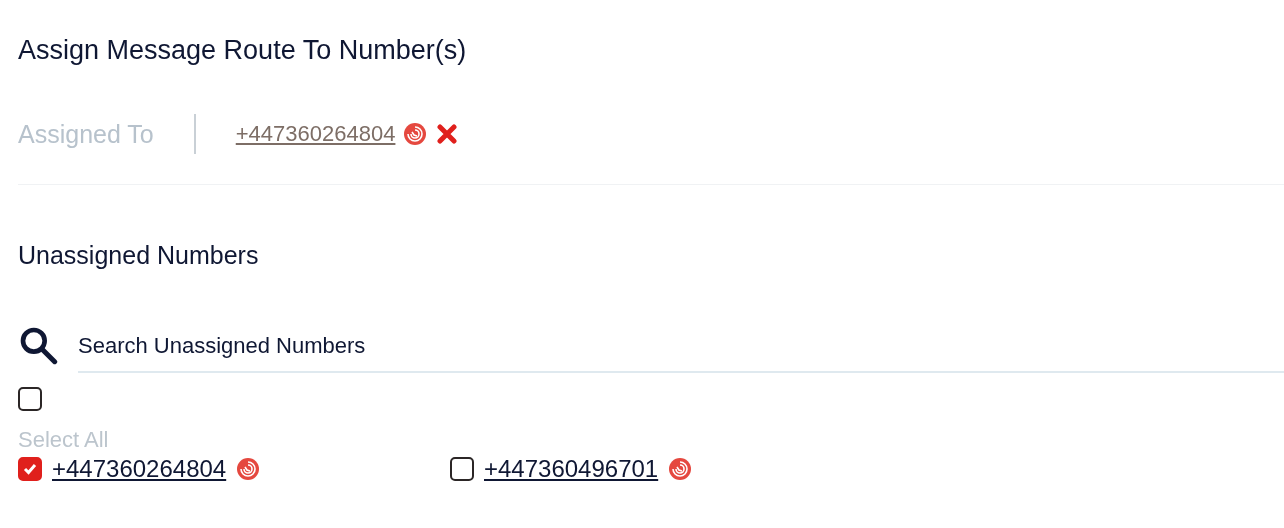  What do you see at coordinates (447, 134) in the screenshot?
I see `close-icon` at bounding box center [447, 134].